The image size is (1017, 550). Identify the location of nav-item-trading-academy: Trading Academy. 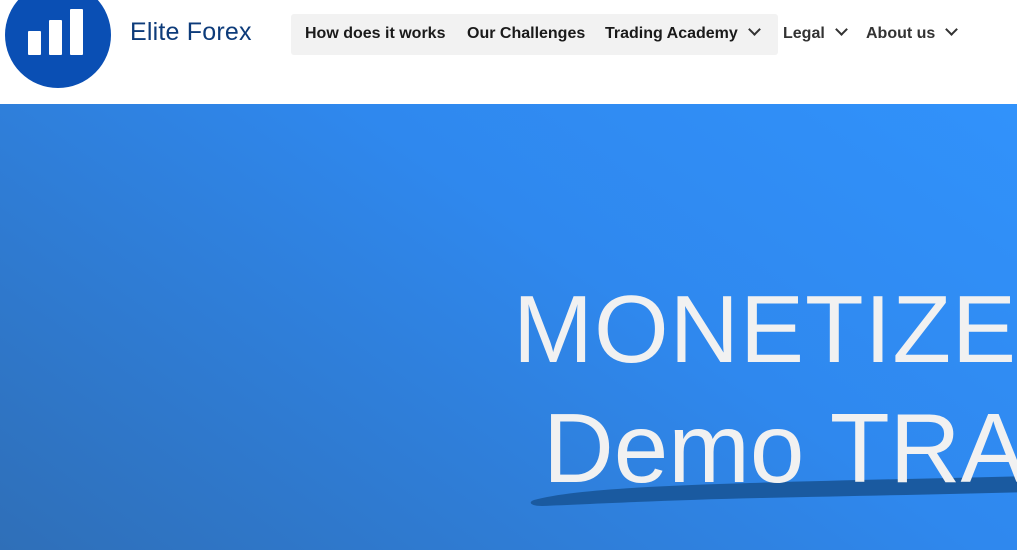
(683, 34).